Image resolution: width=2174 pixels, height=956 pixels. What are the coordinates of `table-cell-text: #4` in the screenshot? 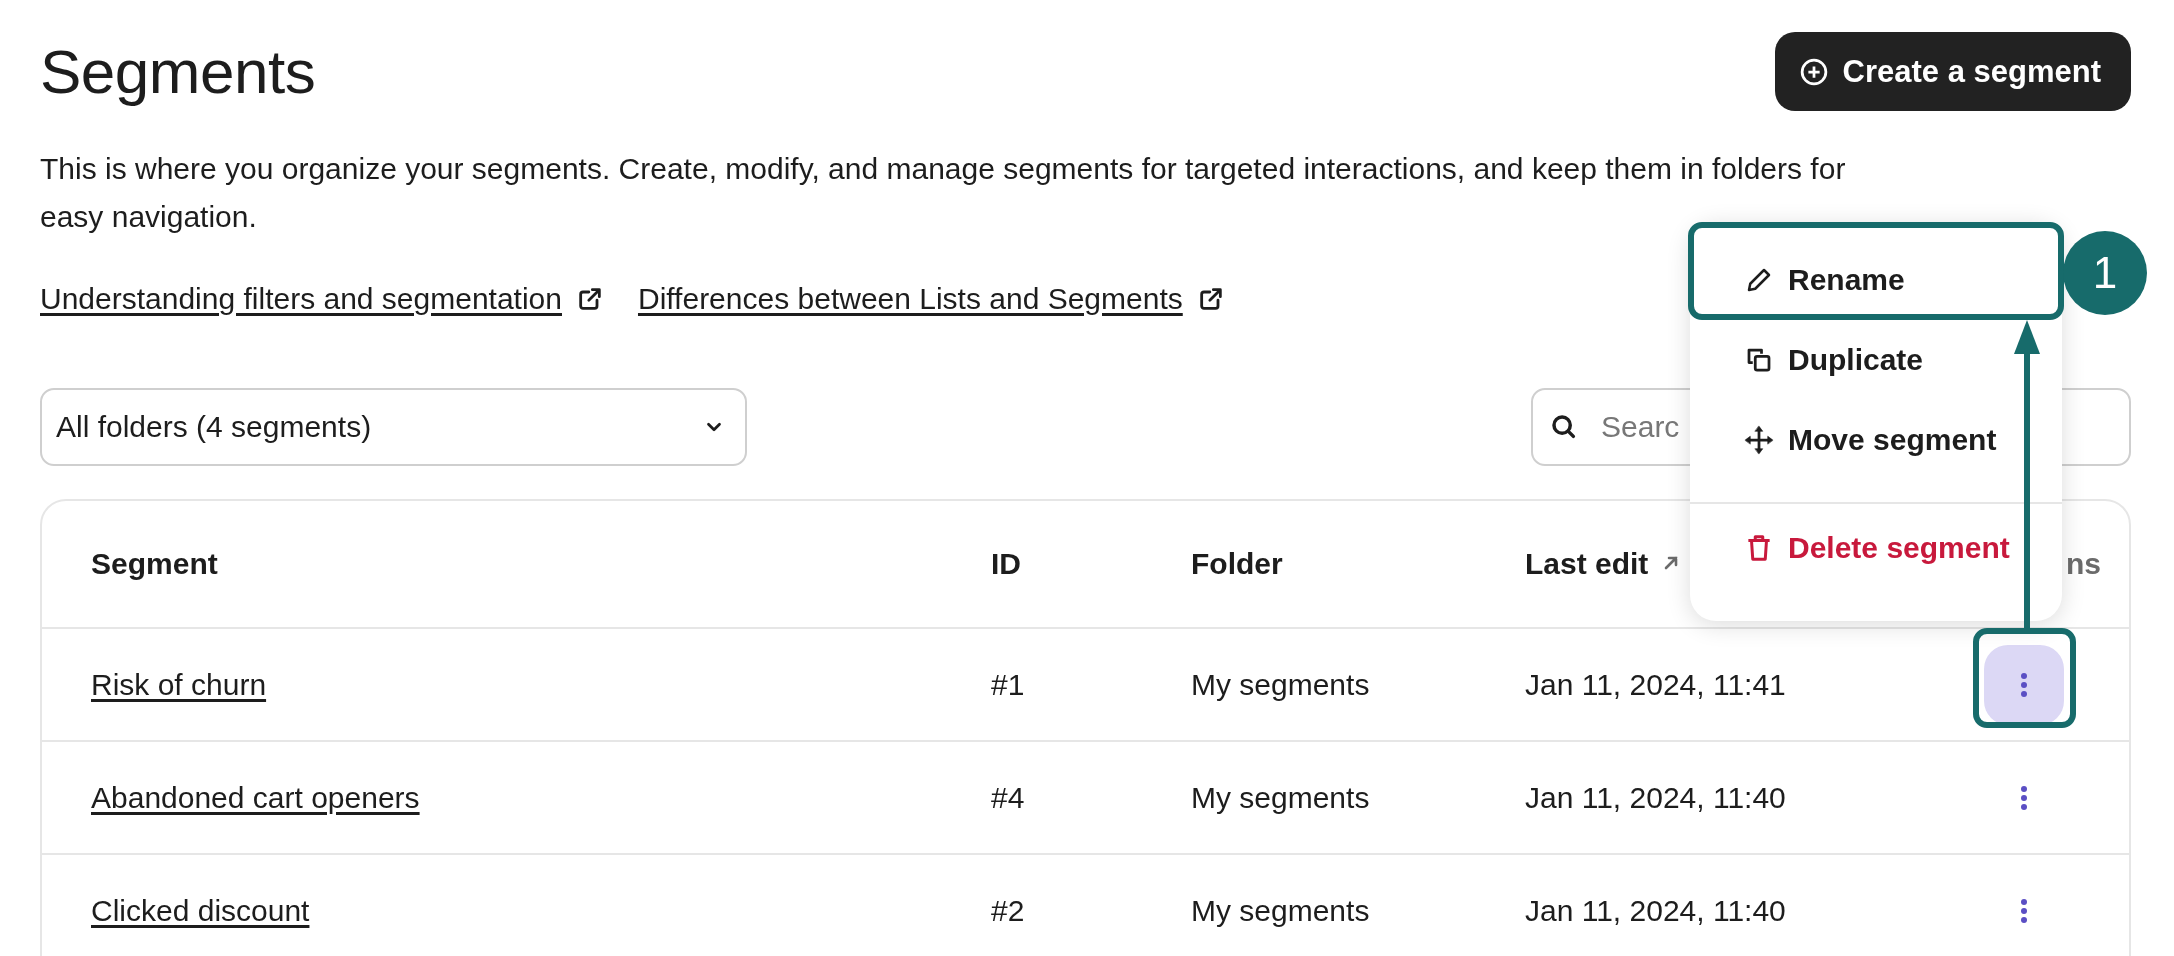 It's located at (1008, 797).